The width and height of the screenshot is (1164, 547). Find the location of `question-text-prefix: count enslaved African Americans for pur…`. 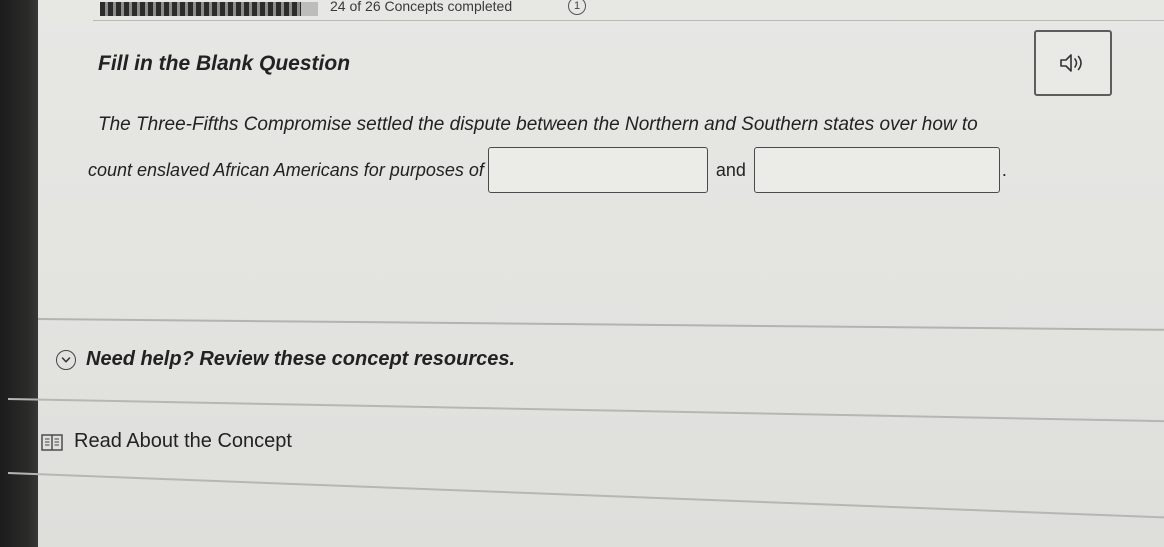

question-text-prefix: count enslaved African Americans for pur… is located at coordinates (286, 169).